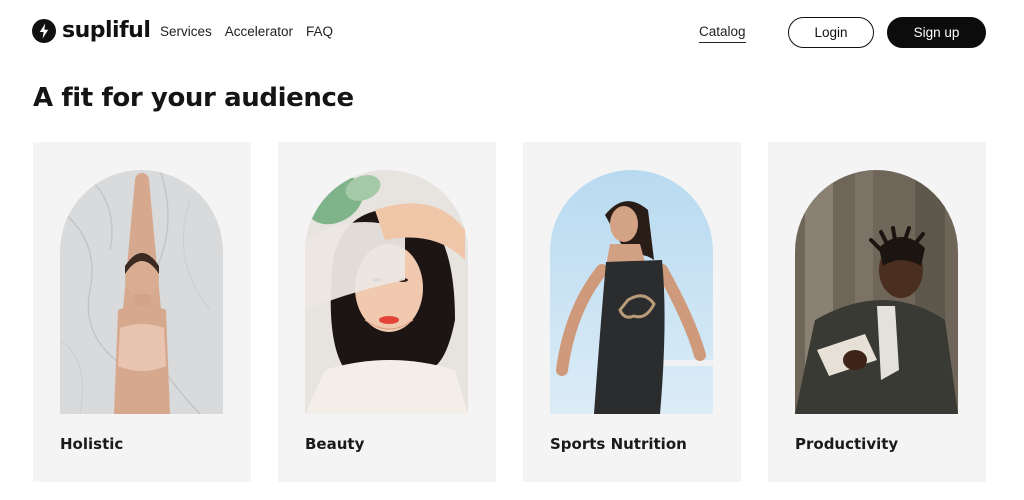 This screenshot has height=500, width=1024. Describe the element at coordinates (141, 292) in the screenshot. I see `holistic-photo` at that location.